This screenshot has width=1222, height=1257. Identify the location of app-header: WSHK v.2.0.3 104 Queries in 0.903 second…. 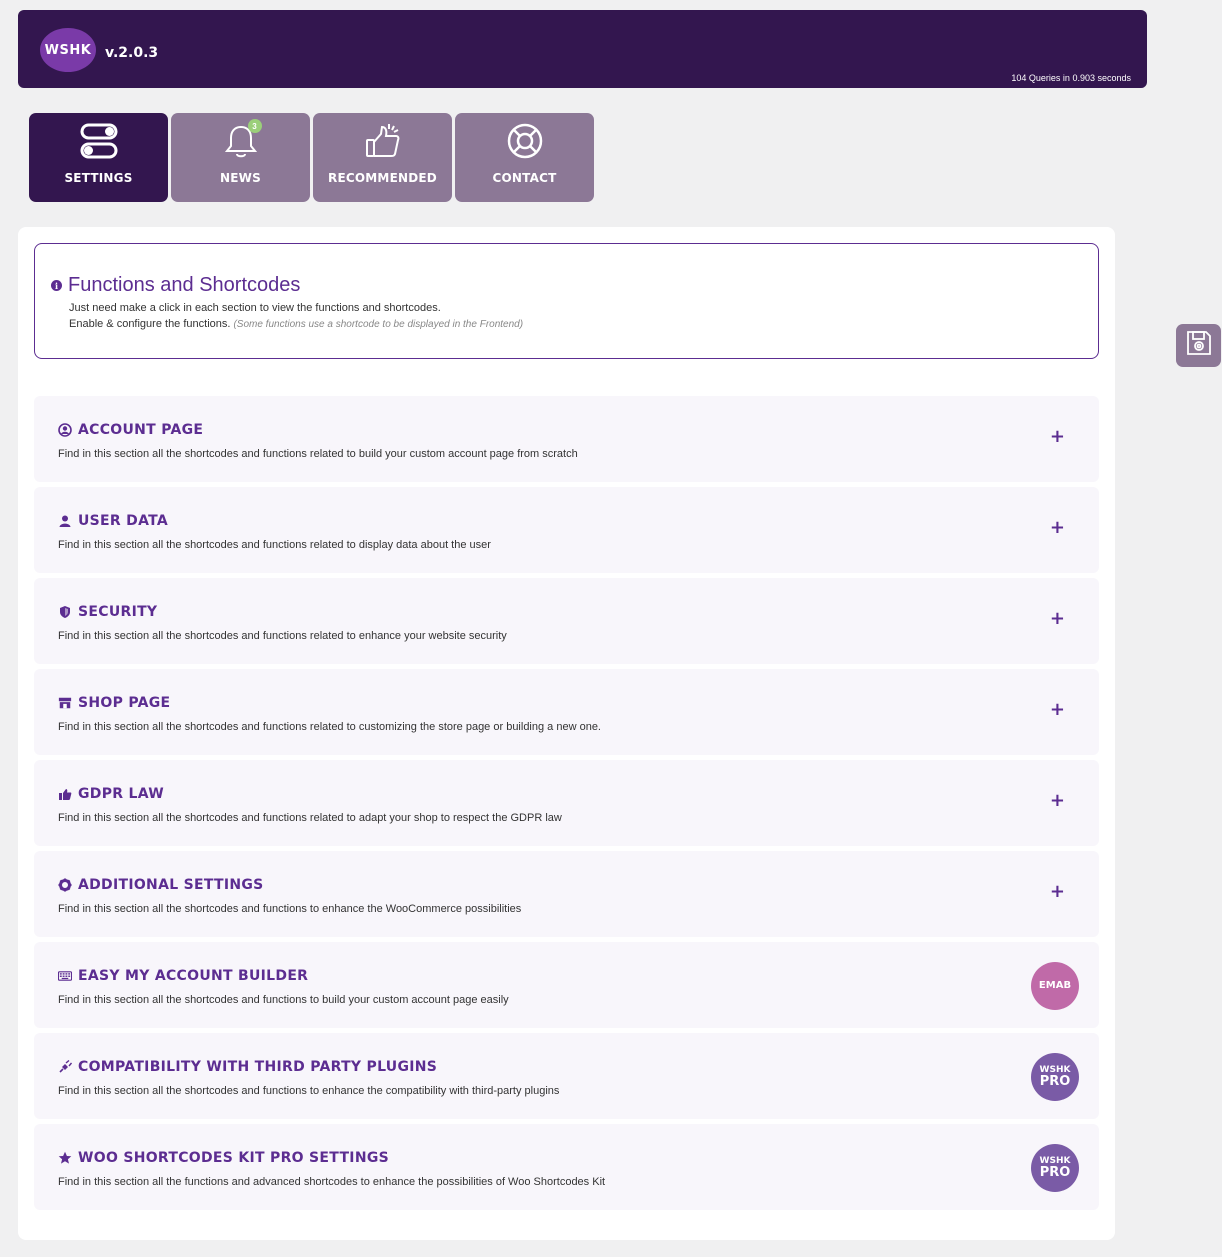
(582, 49).